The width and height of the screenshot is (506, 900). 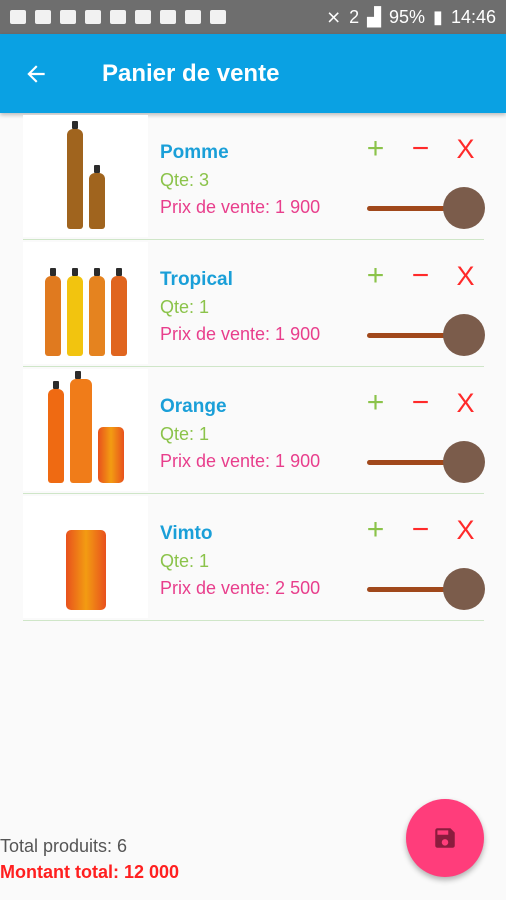 What do you see at coordinates (193, 17) in the screenshot?
I see `sync-icon` at bounding box center [193, 17].